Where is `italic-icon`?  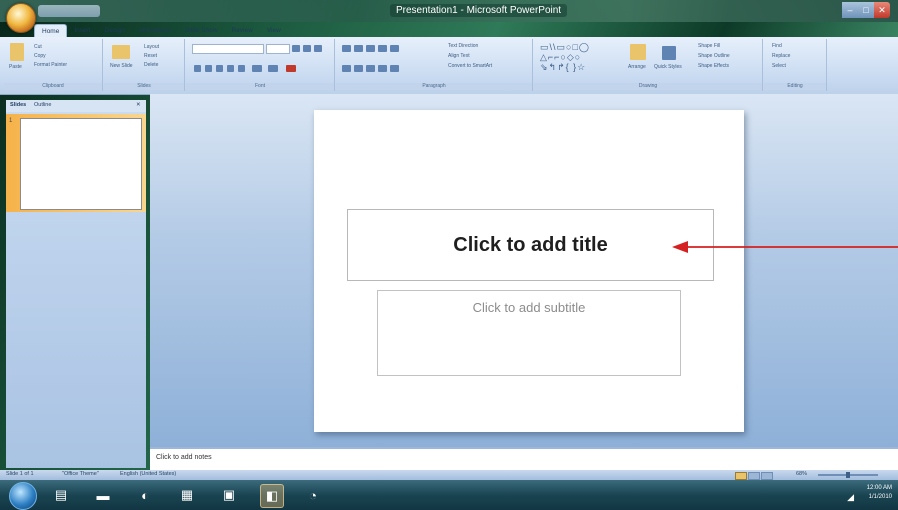
italic-icon is located at coordinates (208, 68).